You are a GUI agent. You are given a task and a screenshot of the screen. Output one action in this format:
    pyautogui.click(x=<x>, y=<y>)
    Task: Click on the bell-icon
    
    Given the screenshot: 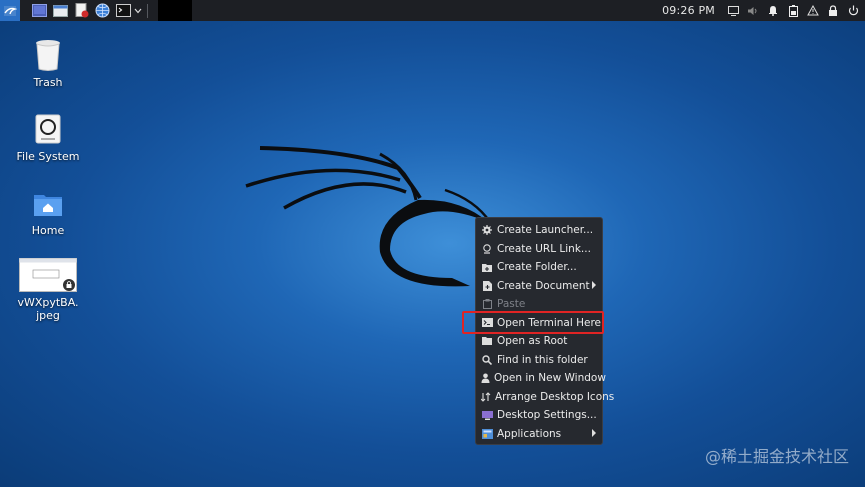 What is the action you would take?
    pyautogui.click(x=773, y=11)
    